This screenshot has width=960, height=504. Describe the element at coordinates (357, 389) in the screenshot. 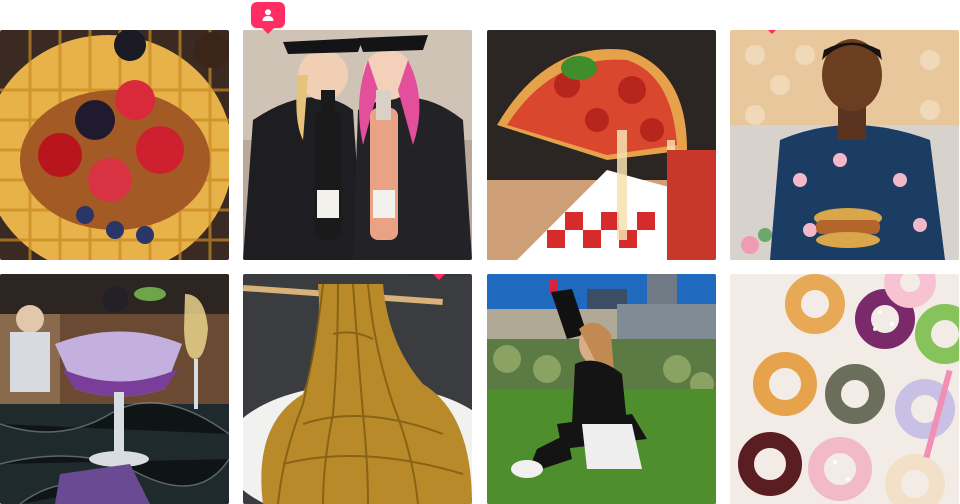

I see `noodles-photo: 2391` at that location.